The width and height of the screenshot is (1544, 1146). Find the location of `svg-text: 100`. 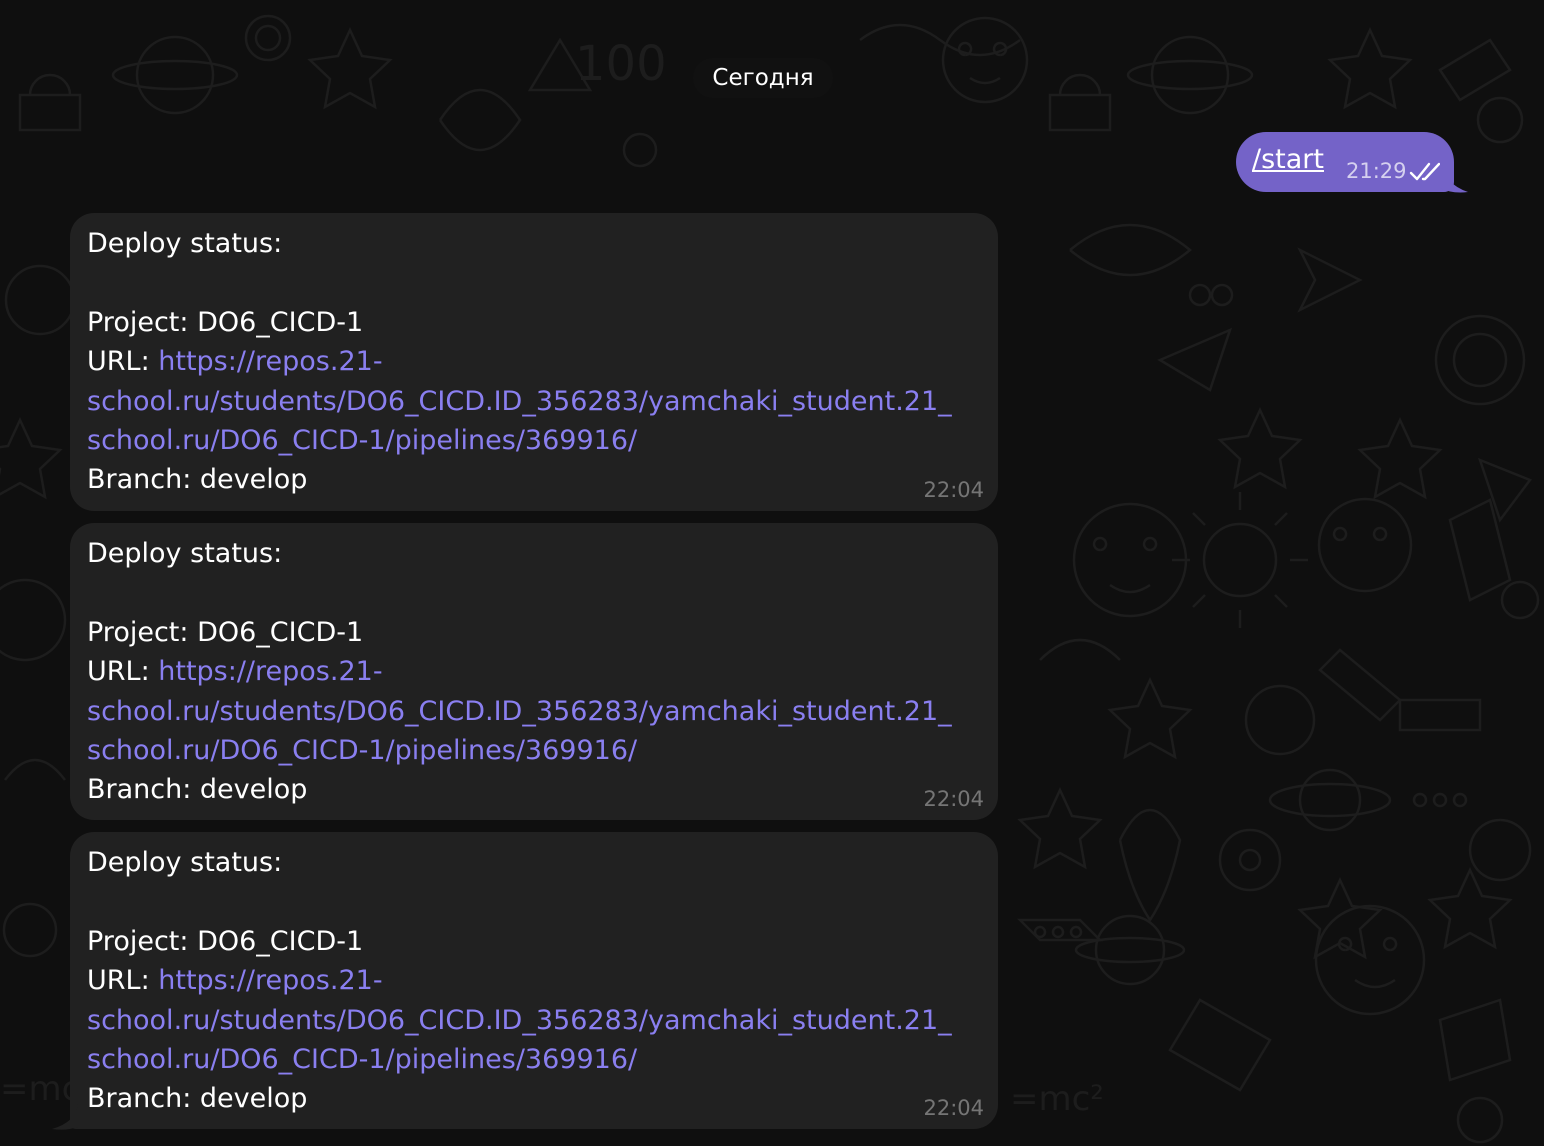

svg-text: 100 is located at coordinates (621, 64).